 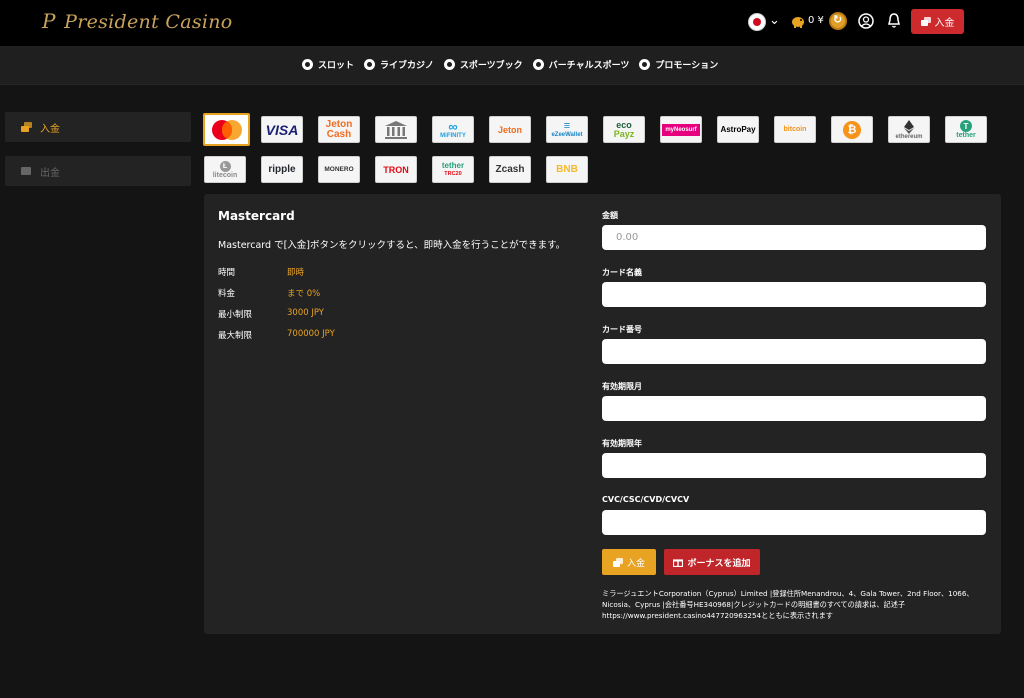 I want to click on method-ripple: ripple, so click(x=282, y=169).